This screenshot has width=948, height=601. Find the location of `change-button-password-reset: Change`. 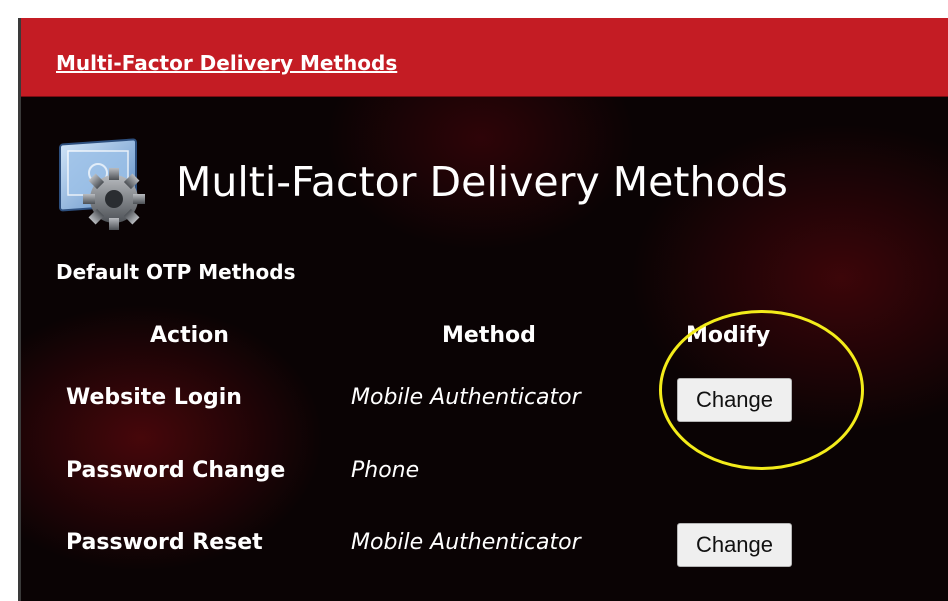

change-button-password-reset: Change is located at coordinates (734, 545).